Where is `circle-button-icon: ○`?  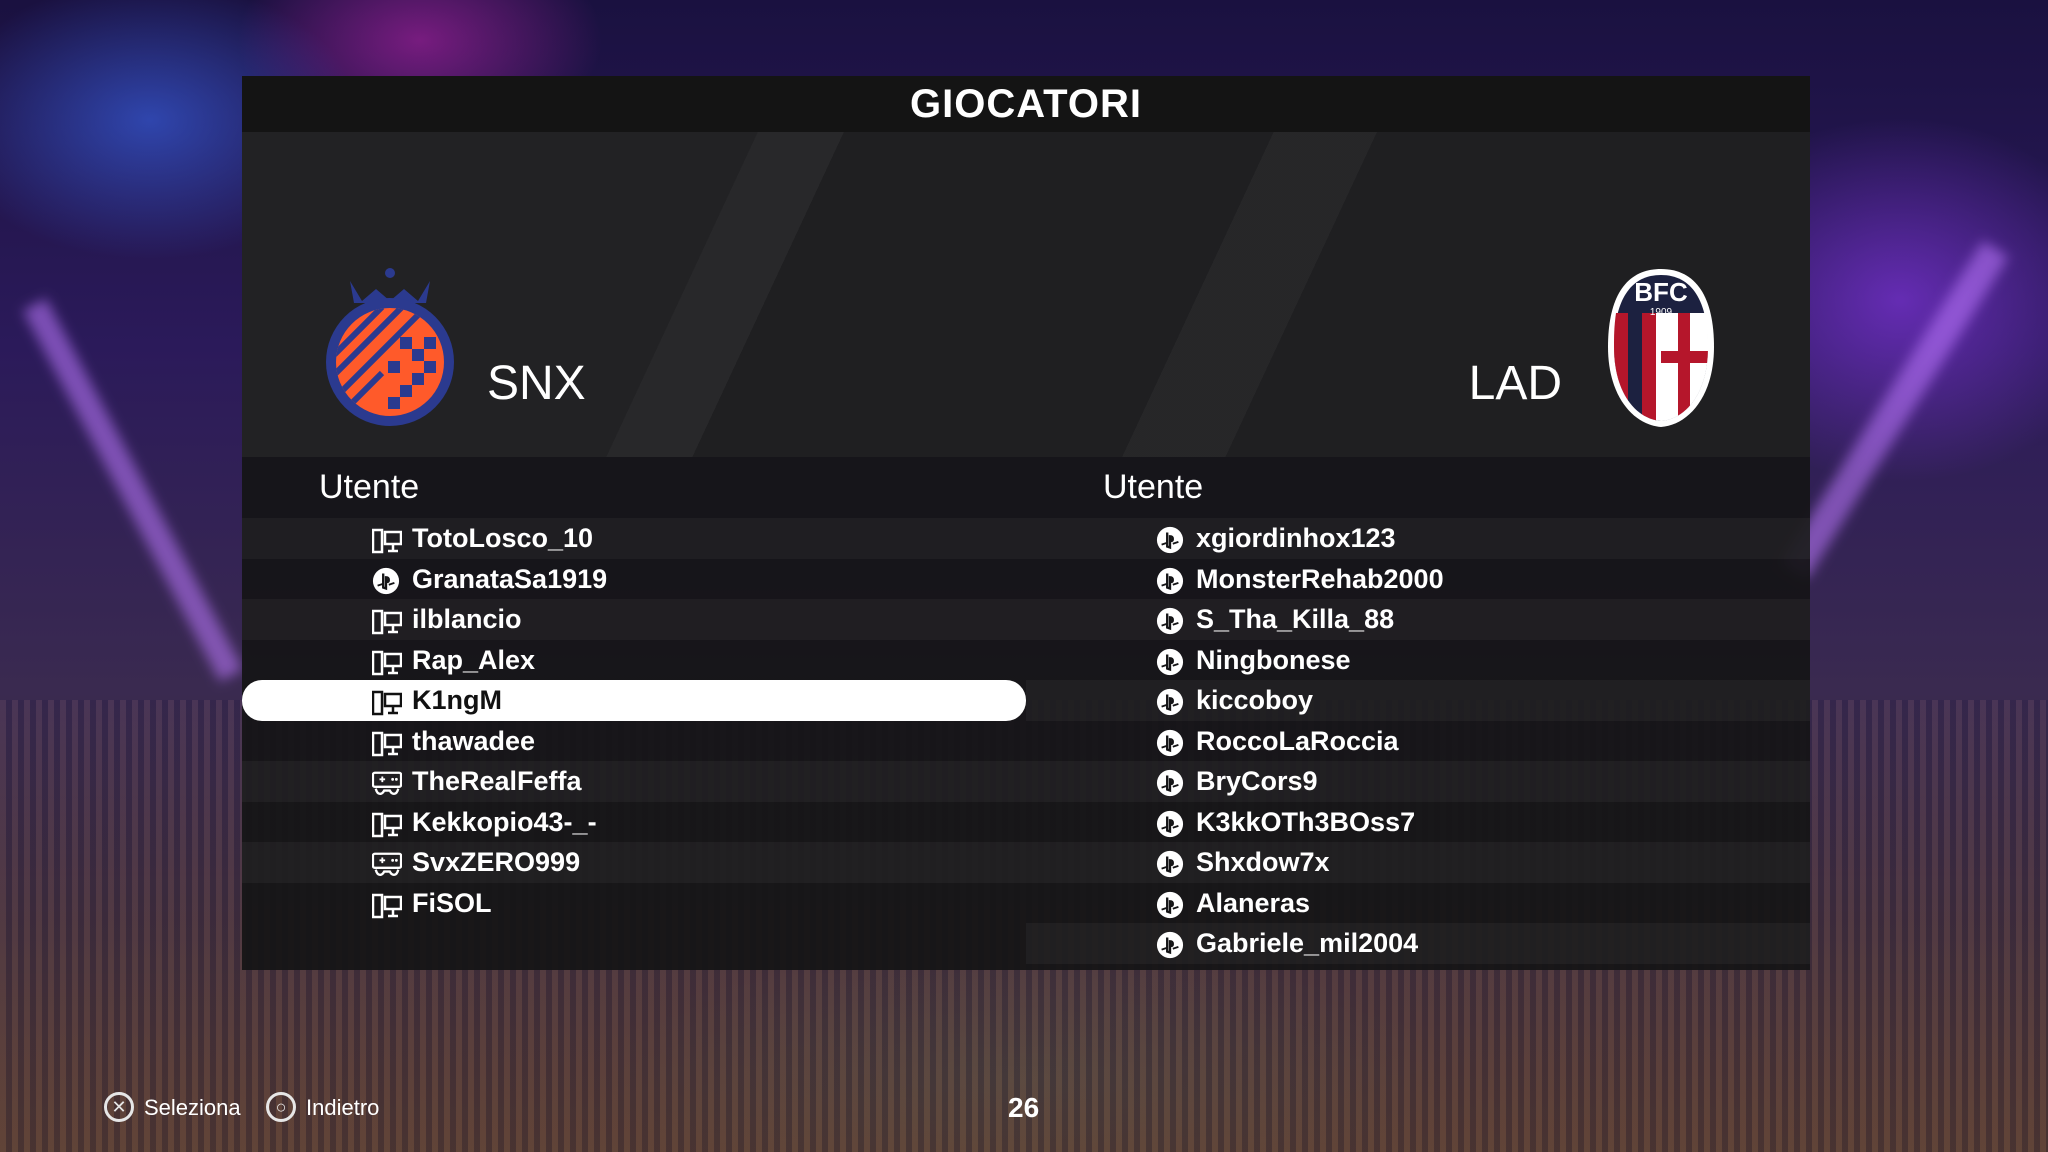
circle-button-icon: ○ is located at coordinates (281, 1107).